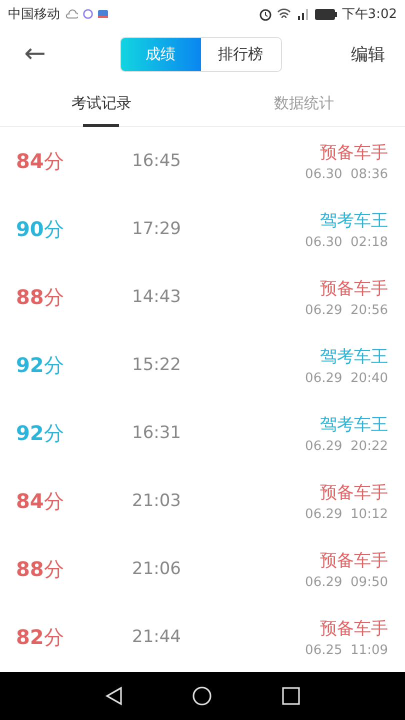 Image resolution: width=405 pixels, height=720 pixels. I want to click on tab: 考试记录, so click(101, 103).